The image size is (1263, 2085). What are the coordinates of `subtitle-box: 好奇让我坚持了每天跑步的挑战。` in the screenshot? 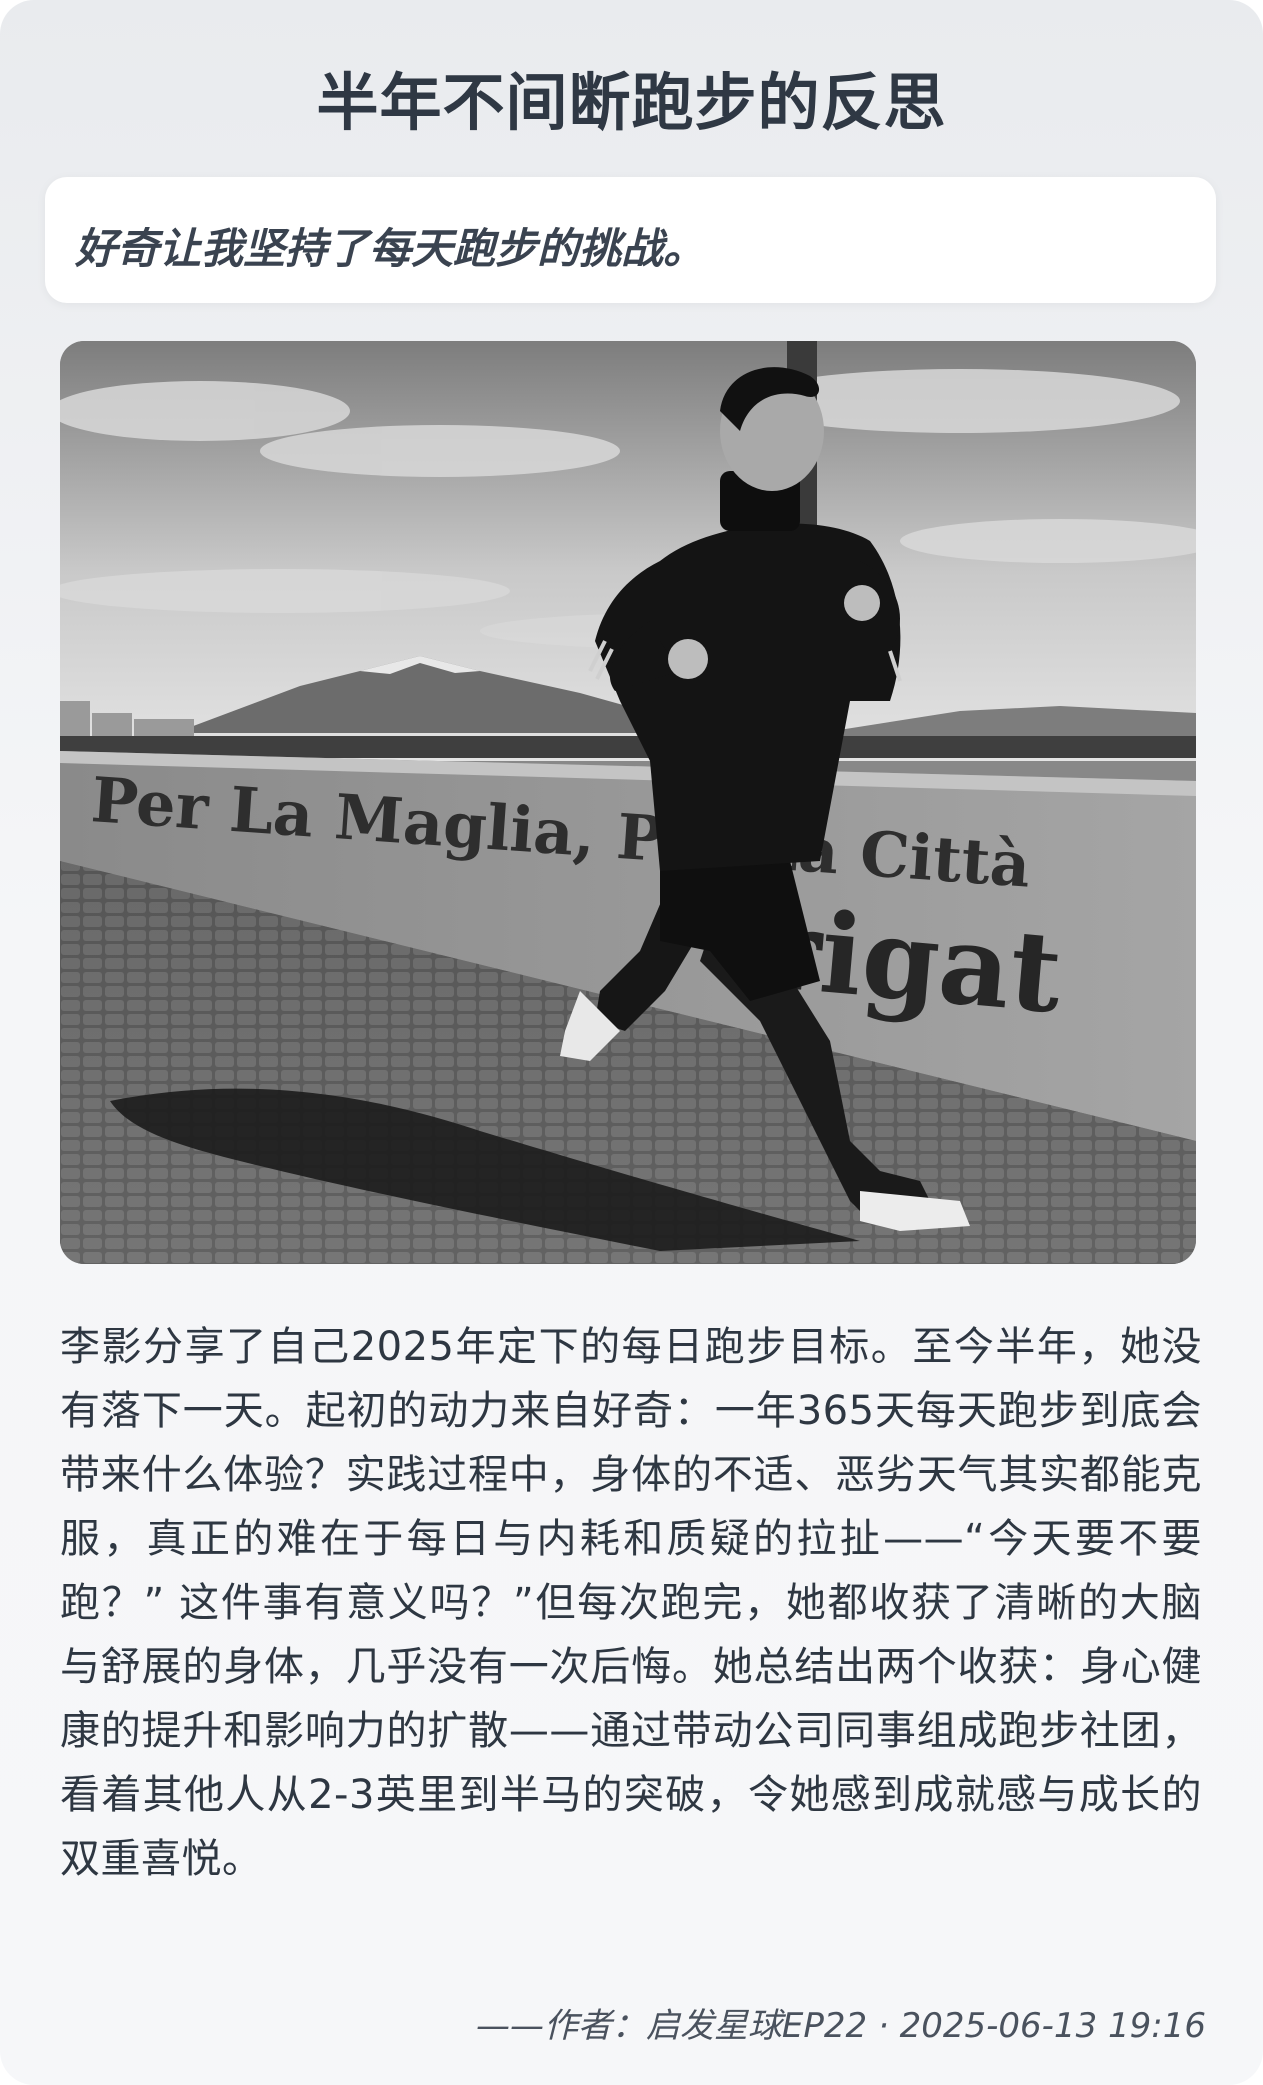 It's located at (630, 240).